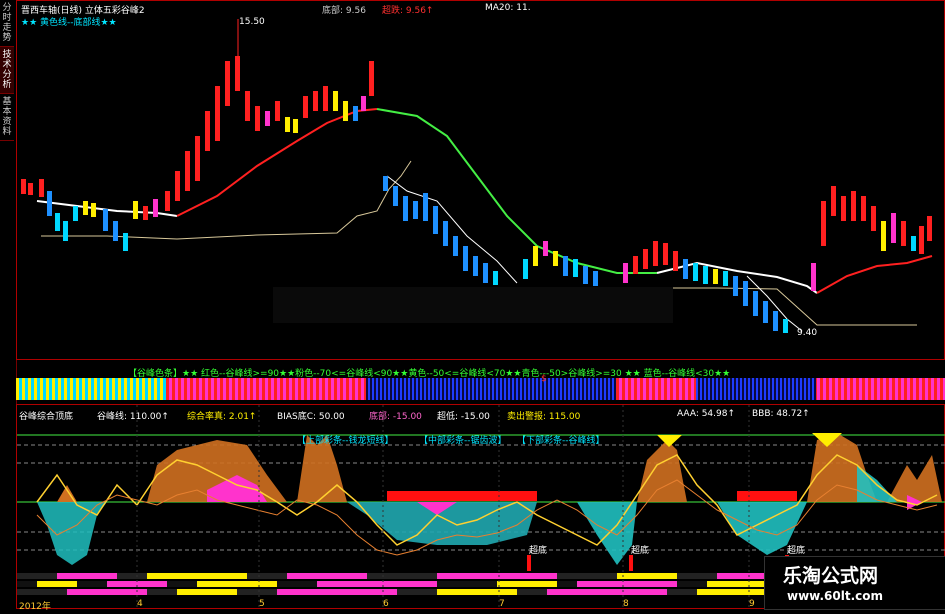  What do you see at coordinates (626, 604) in the screenshot?
I see `timeline-label-8: 8` at bounding box center [626, 604].